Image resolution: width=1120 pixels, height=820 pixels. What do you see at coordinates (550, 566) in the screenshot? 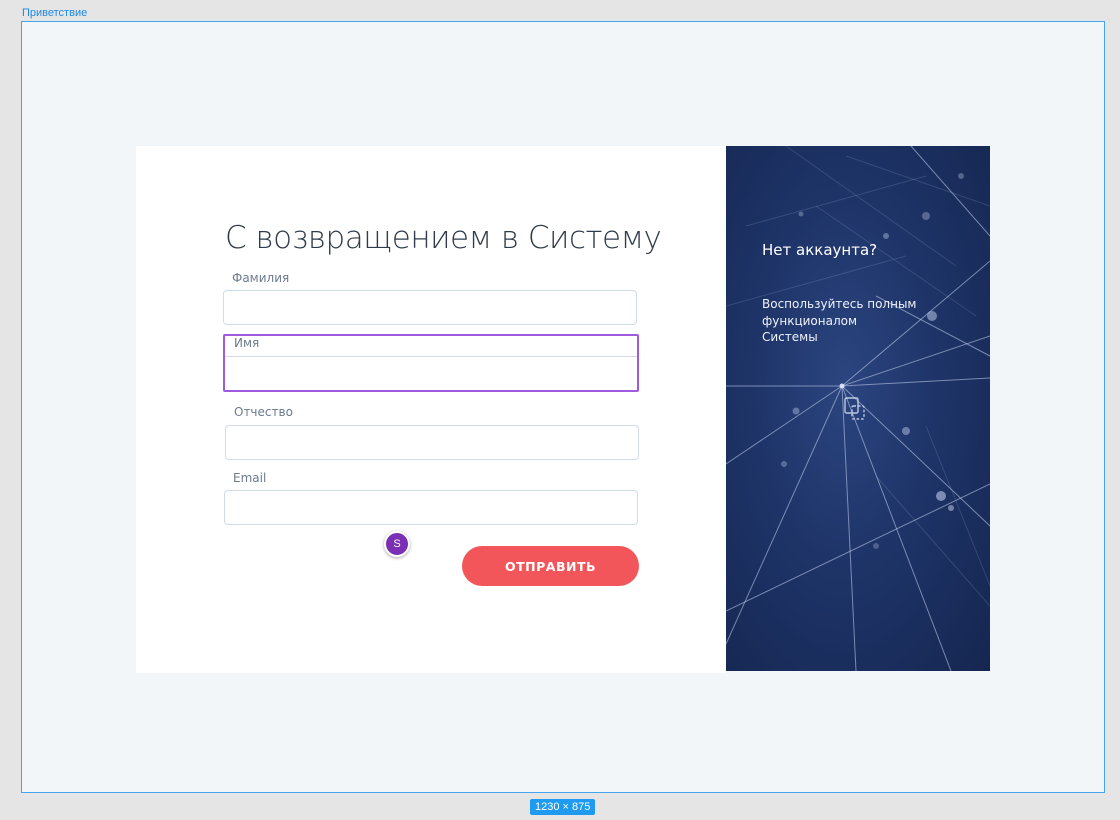
I see `submit-button: ОТПРАВИТЬ` at bounding box center [550, 566].